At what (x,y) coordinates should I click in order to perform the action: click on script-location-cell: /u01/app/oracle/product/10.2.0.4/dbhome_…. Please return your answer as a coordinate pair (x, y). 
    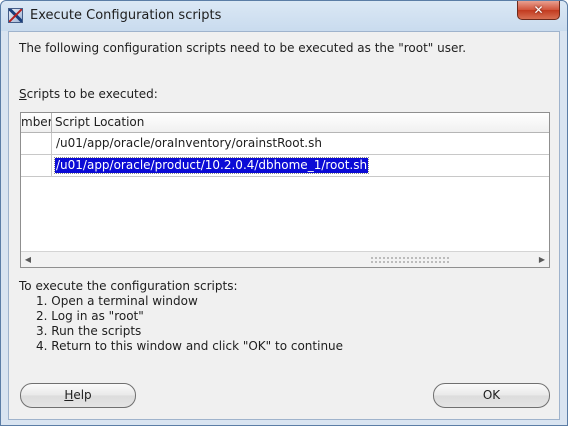
    Looking at the image, I should click on (211, 165).